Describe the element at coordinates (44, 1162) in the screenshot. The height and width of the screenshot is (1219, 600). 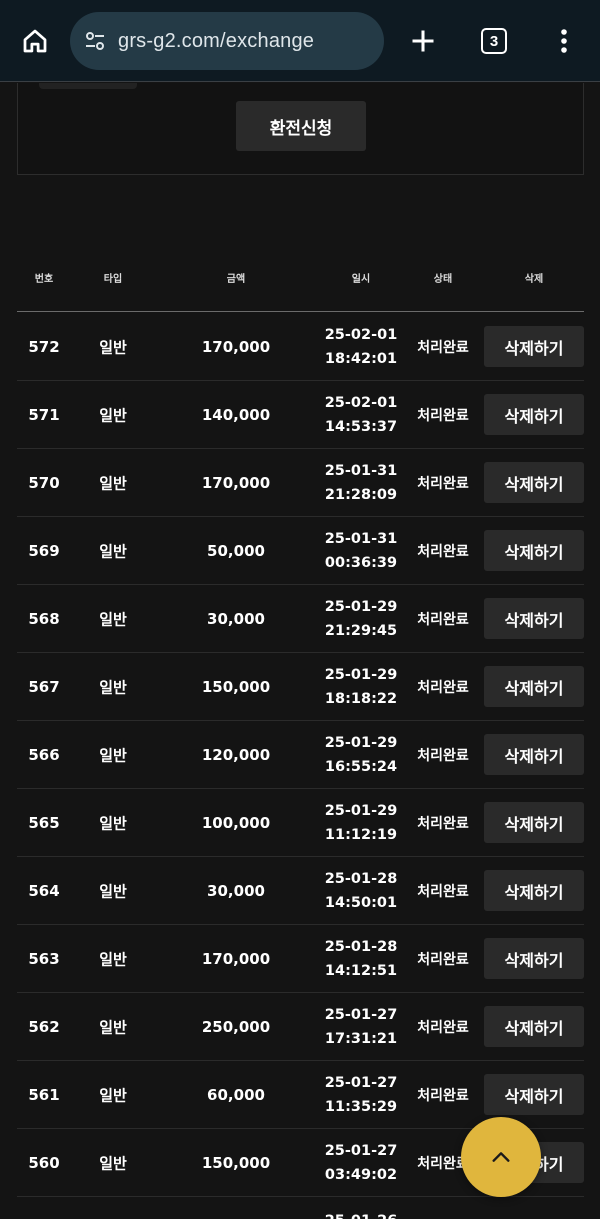
I see `row-number: 560` at that location.